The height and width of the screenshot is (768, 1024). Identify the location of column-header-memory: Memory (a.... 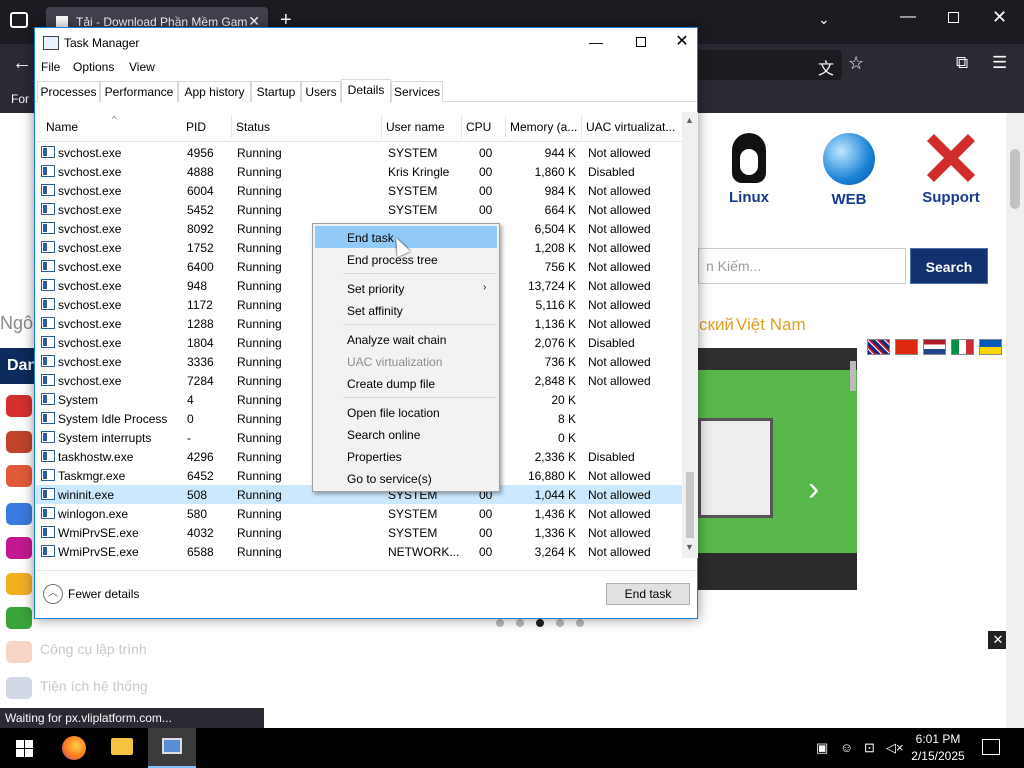
(544, 127).